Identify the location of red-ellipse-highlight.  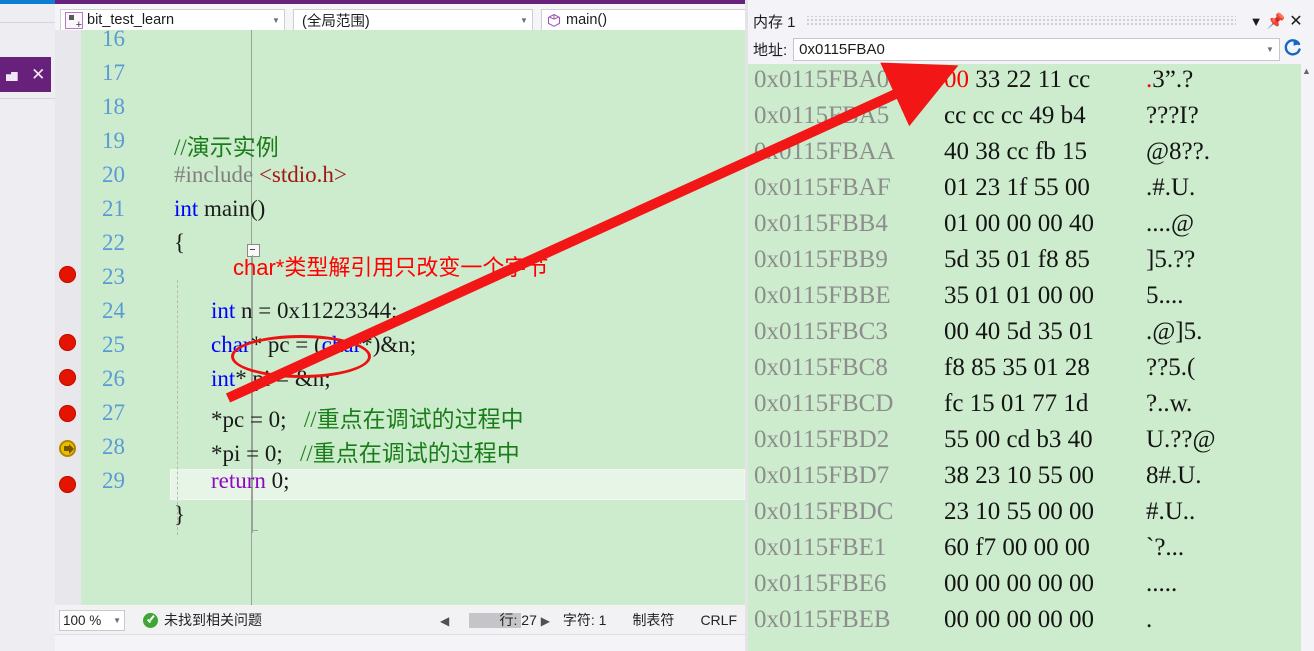
(301, 356).